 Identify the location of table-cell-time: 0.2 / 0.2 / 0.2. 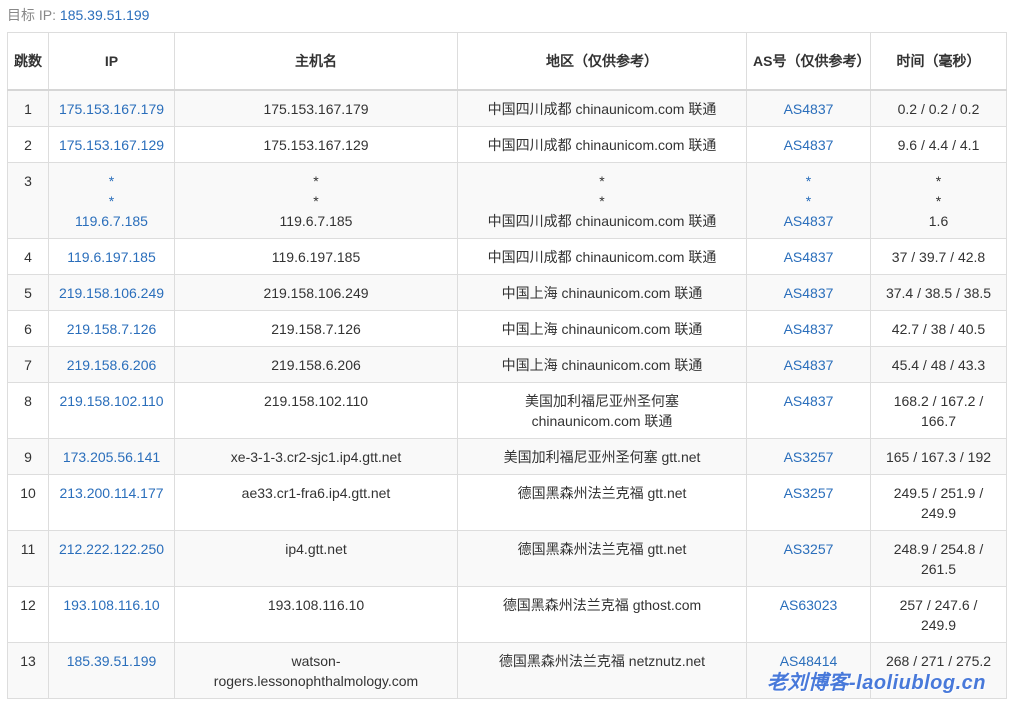
(938, 108).